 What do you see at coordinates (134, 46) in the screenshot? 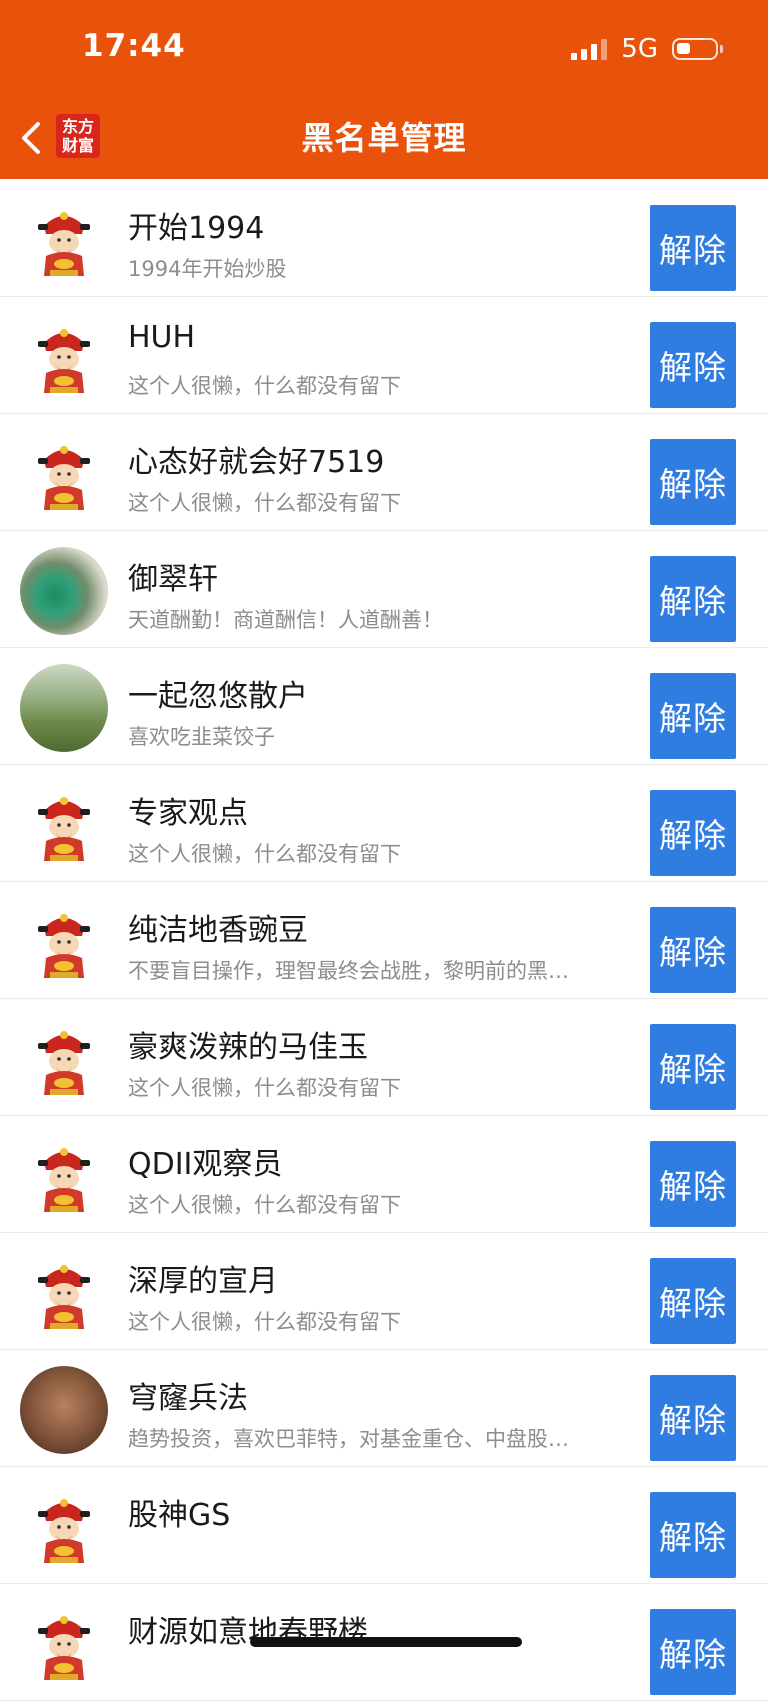
I see `status-time: 17:44` at bounding box center [134, 46].